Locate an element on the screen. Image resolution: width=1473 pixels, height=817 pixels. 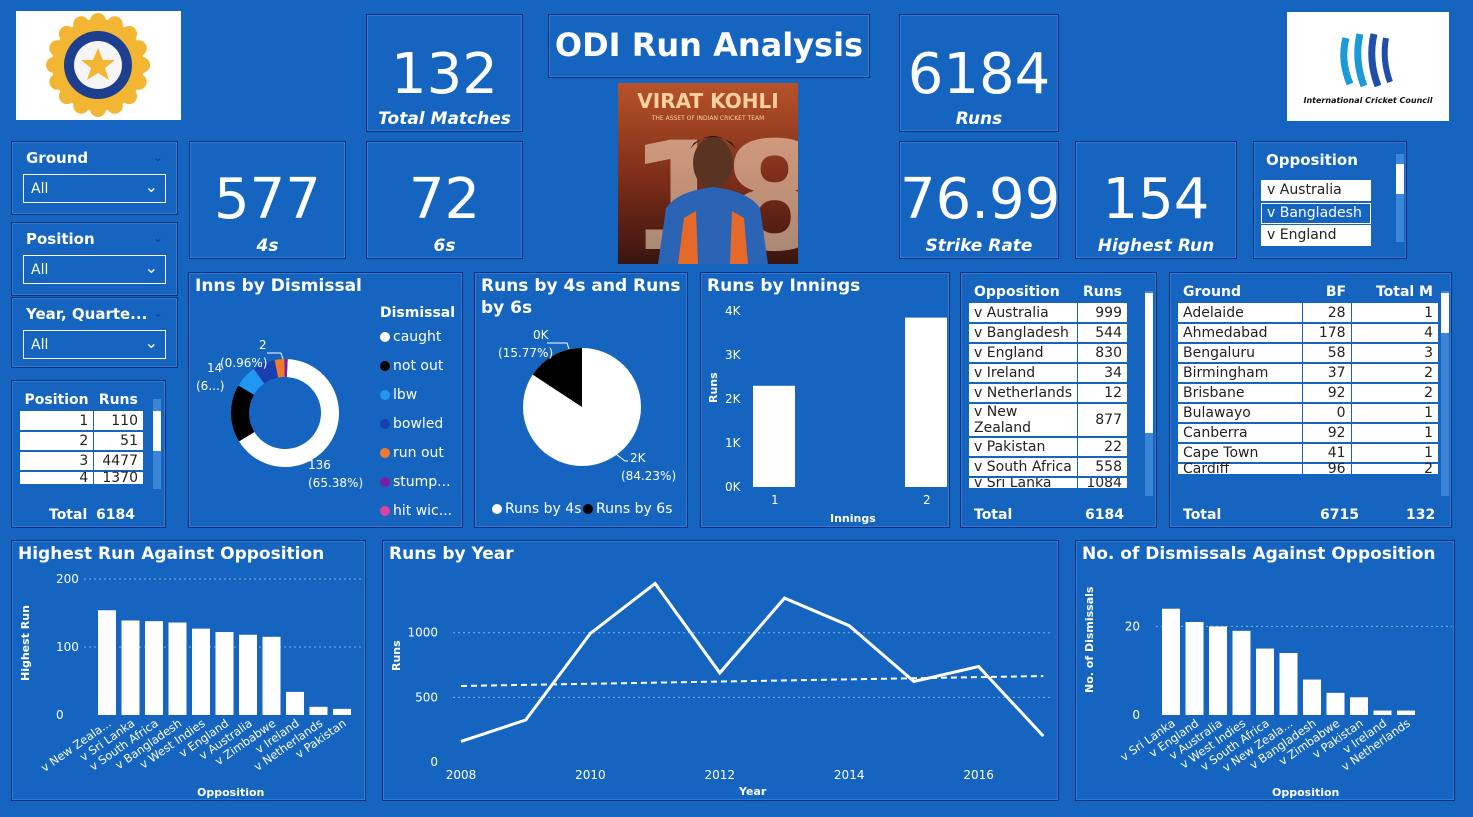
opposition-total-label: Total is located at coordinates (993, 515).